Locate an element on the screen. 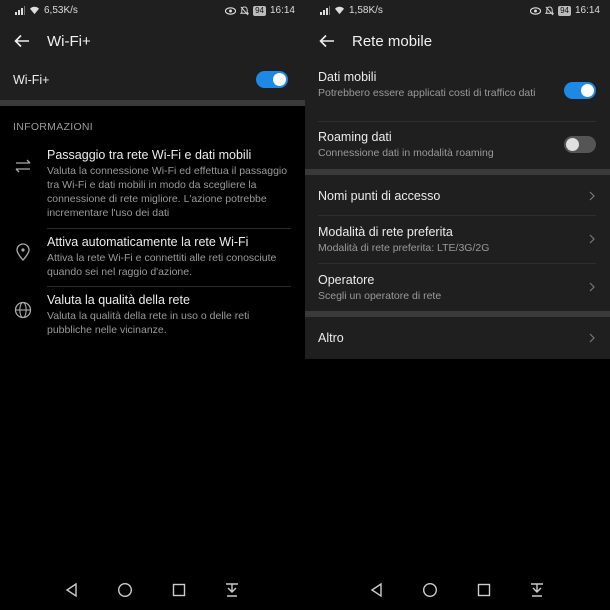 The image size is (610, 610). wifi-plus-switch is located at coordinates (272, 79).